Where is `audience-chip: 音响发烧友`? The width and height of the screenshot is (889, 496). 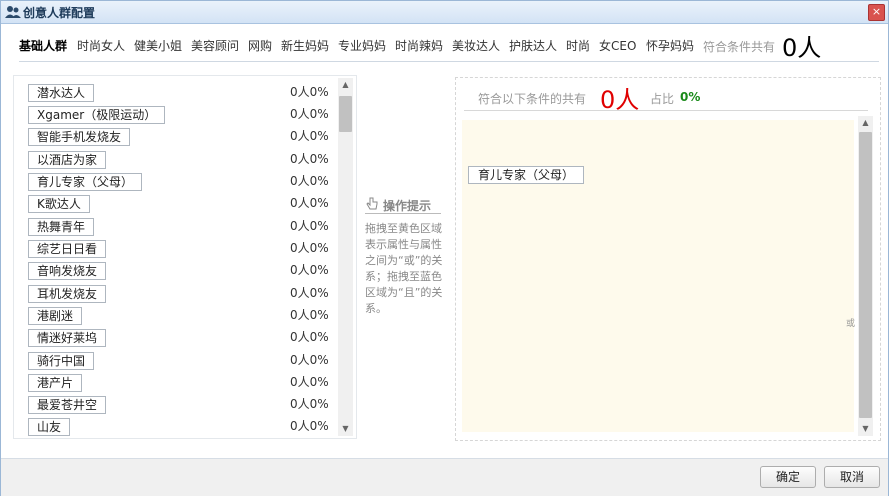
audience-chip: 音响发烧友 is located at coordinates (67, 271).